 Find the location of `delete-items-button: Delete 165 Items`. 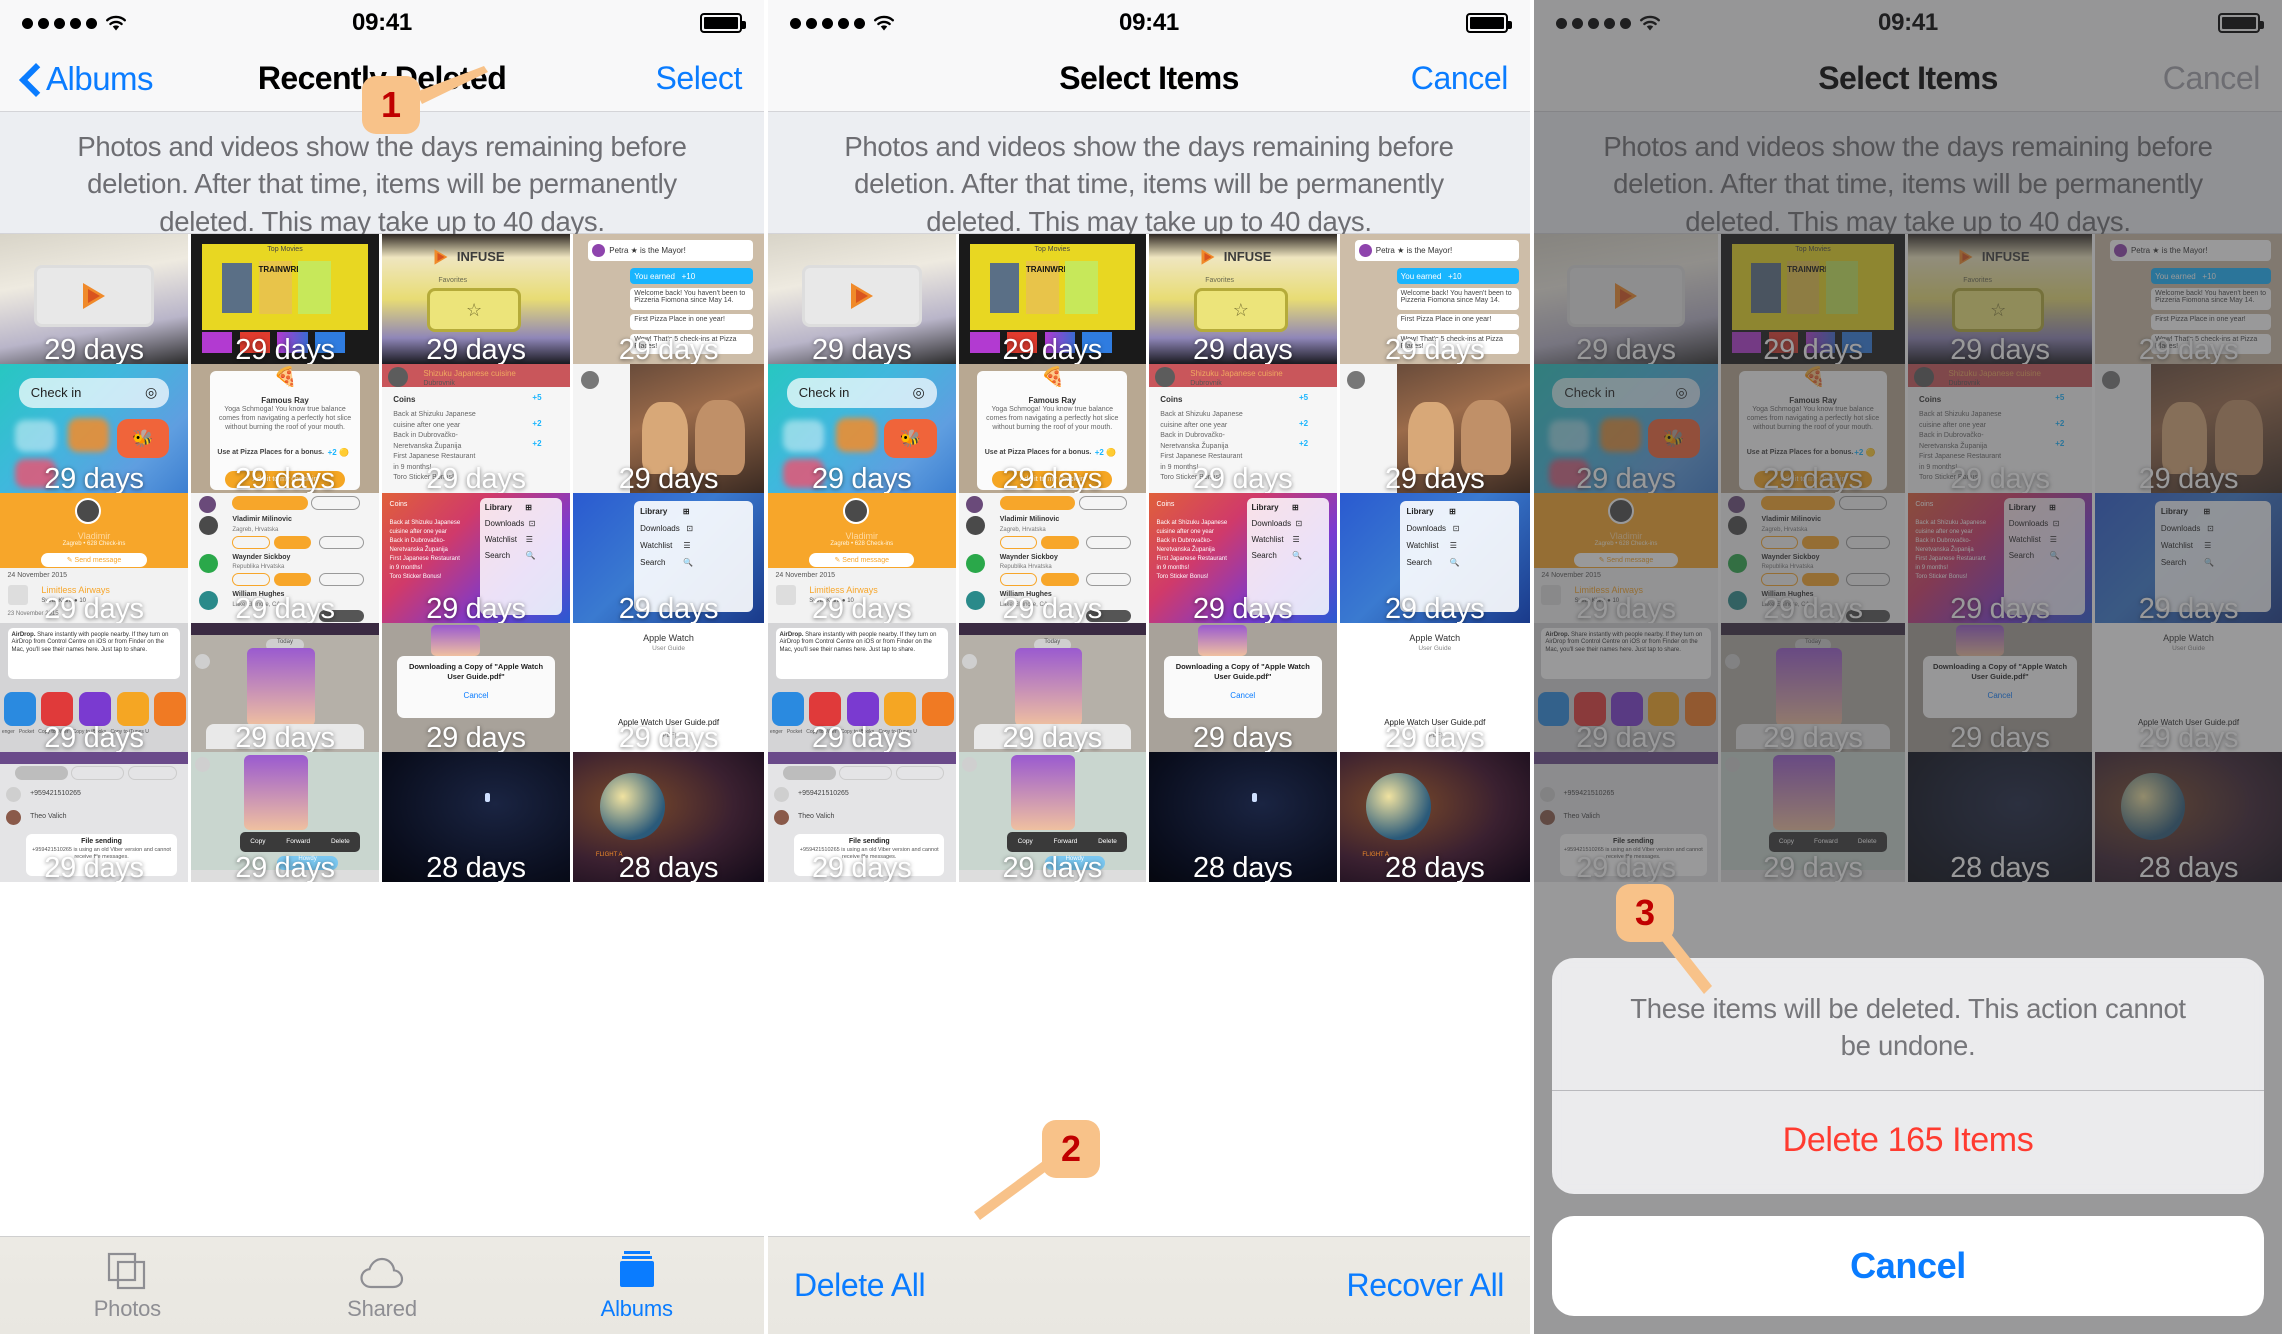

delete-items-button: Delete 165 Items is located at coordinates (1908, 1142).